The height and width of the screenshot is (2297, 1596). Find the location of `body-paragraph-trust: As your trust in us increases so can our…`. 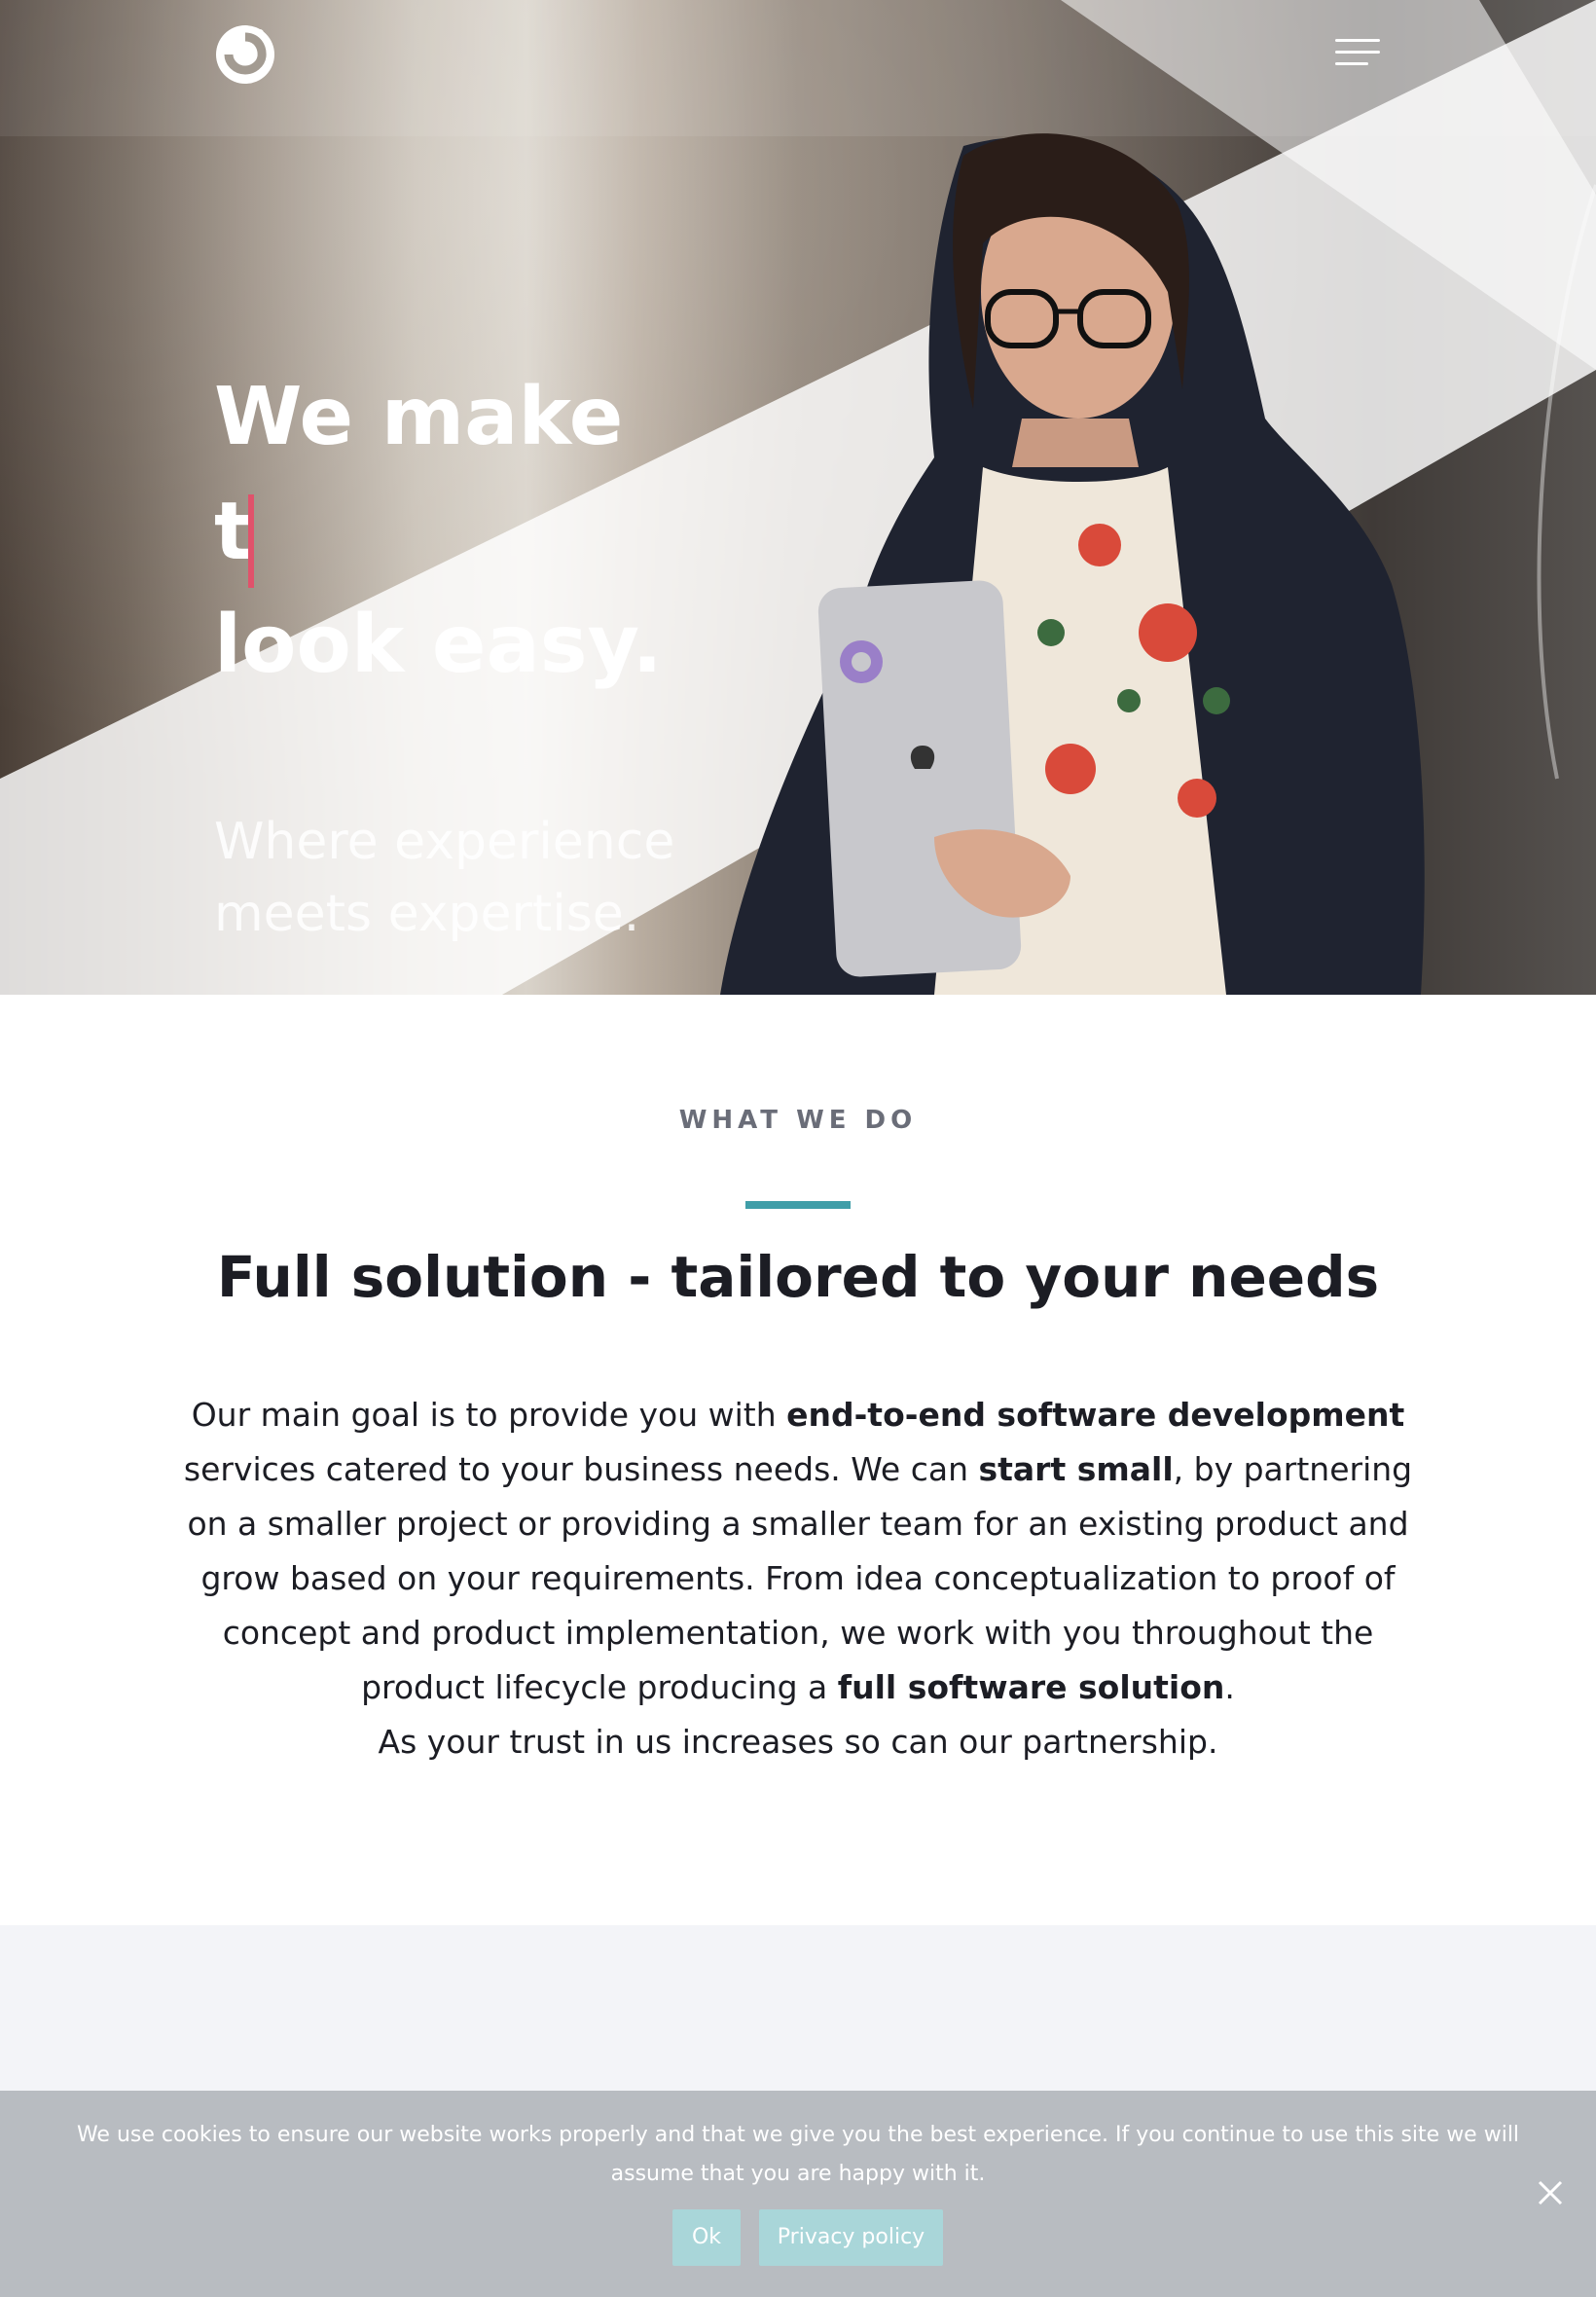

body-paragraph-trust: As your trust in us increases so can our… is located at coordinates (798, 1742).